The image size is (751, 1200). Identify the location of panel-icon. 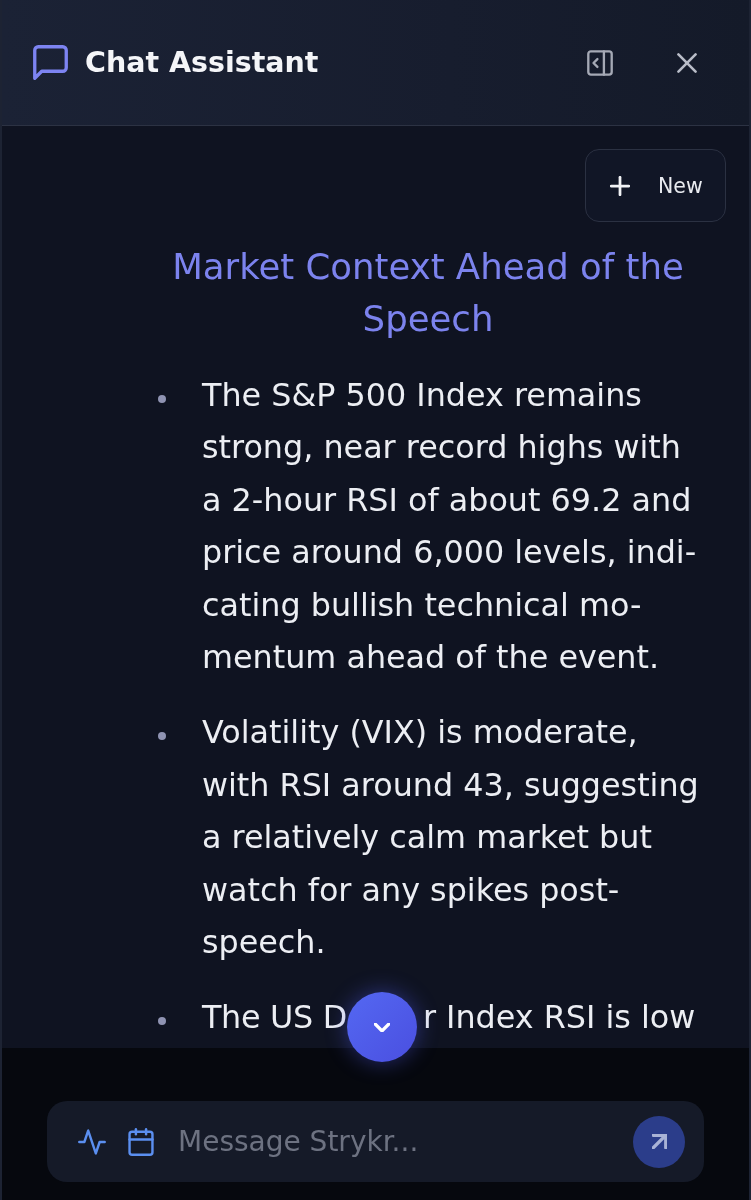
(600, 62).